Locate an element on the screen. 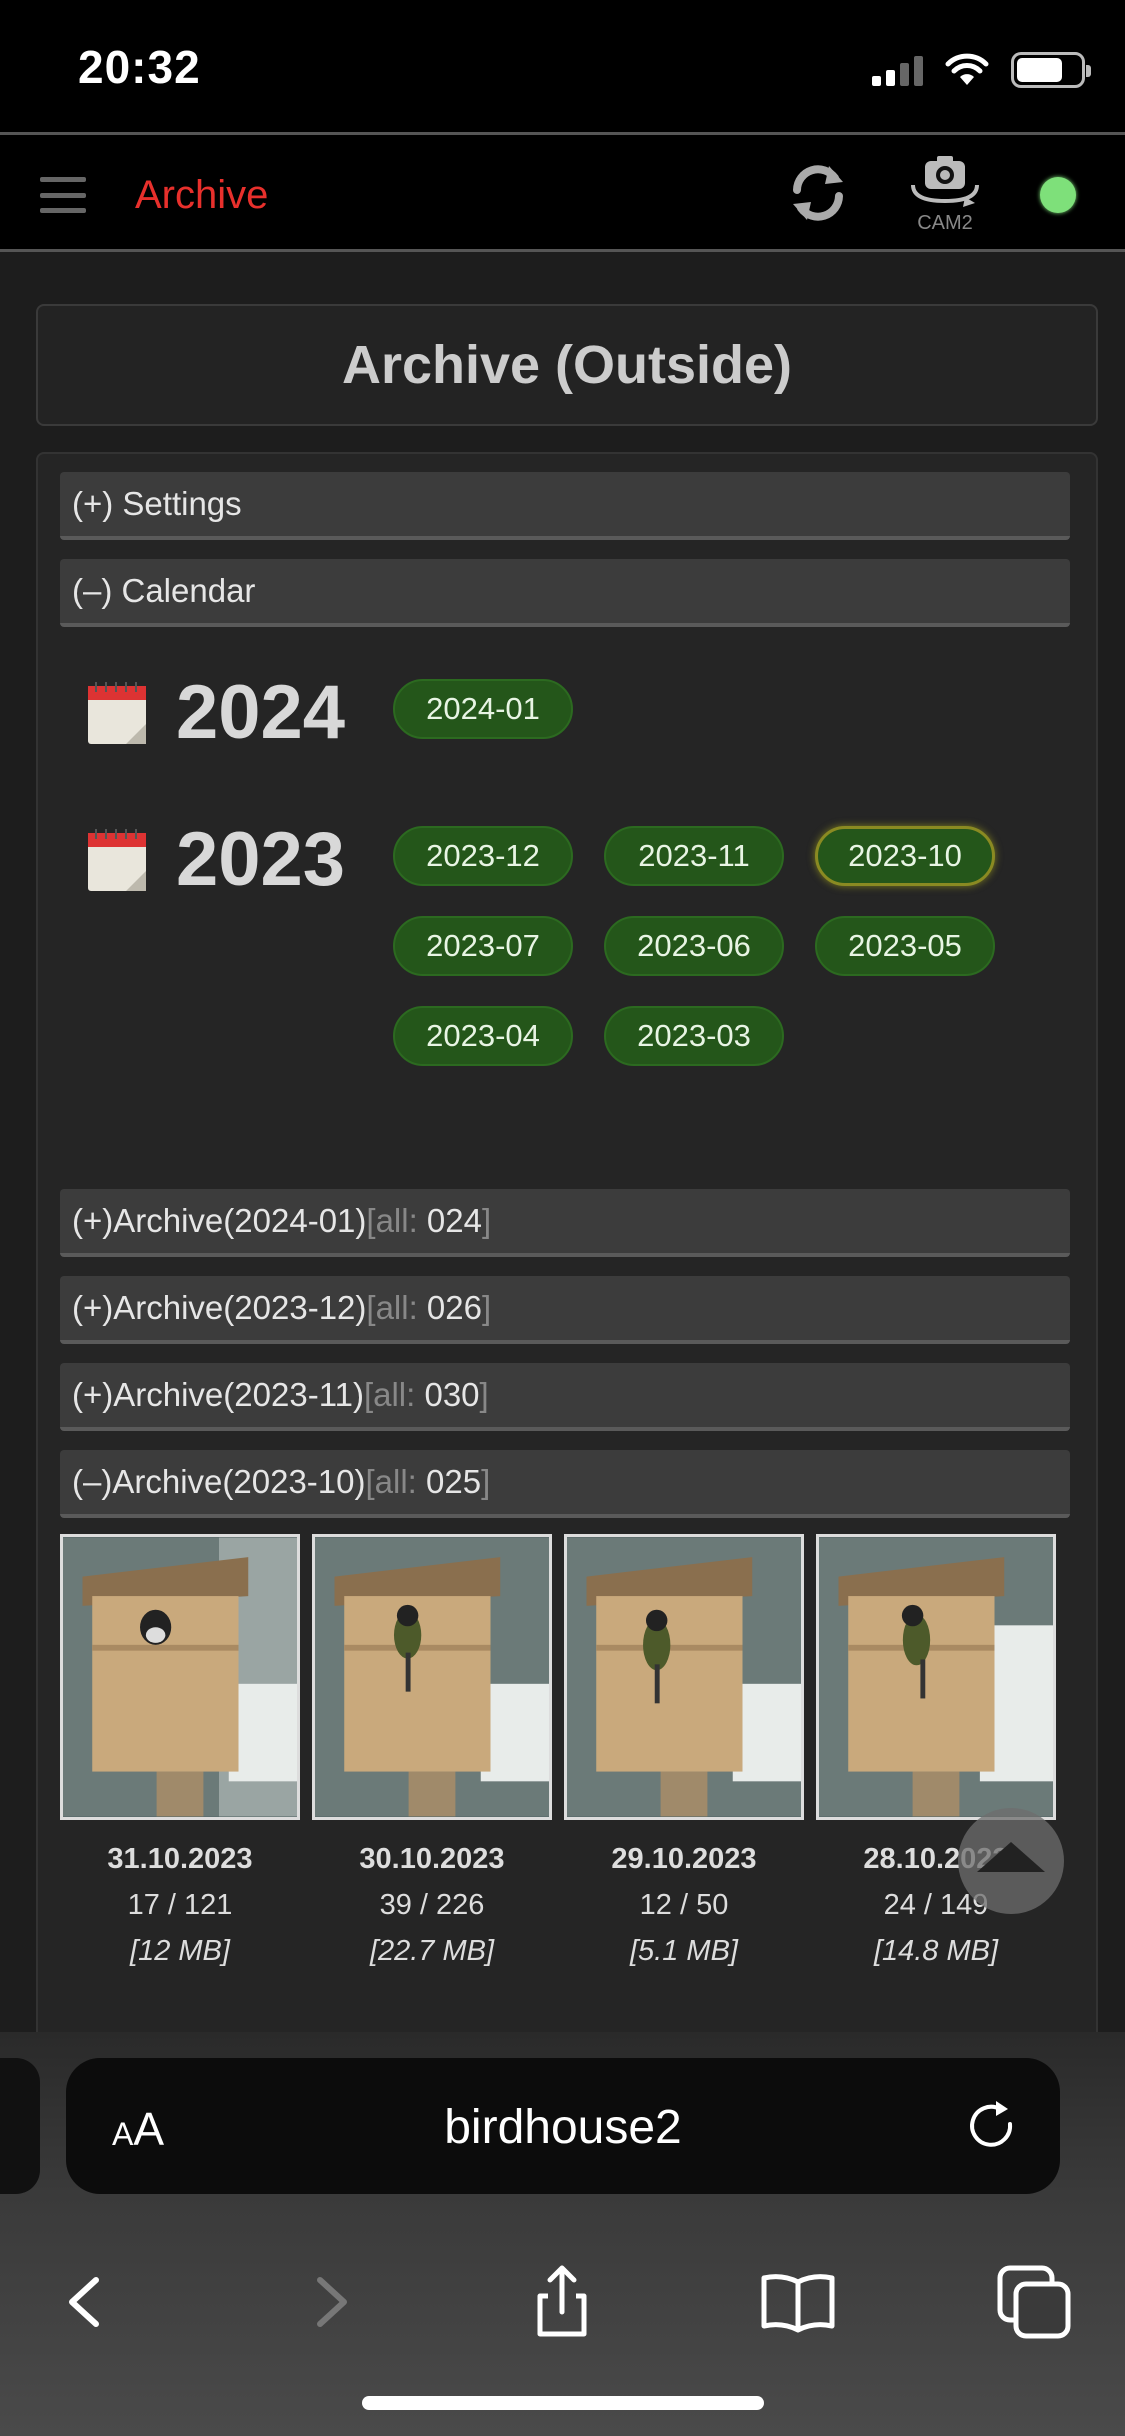  status-time: 20:32 is located at coordinates (139, 67).